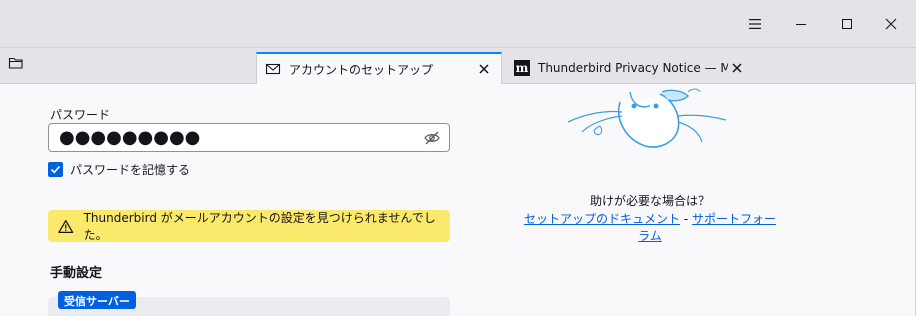 This screenshot has height=316, width=916. What do you see at coordinates (130, 170) in the screenshot?
I see `remember-password-label: パスワードを記憶する` at bounding box center [130, 170].